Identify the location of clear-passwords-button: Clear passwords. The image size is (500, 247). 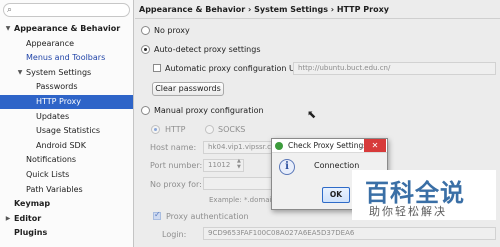
(188, 89).